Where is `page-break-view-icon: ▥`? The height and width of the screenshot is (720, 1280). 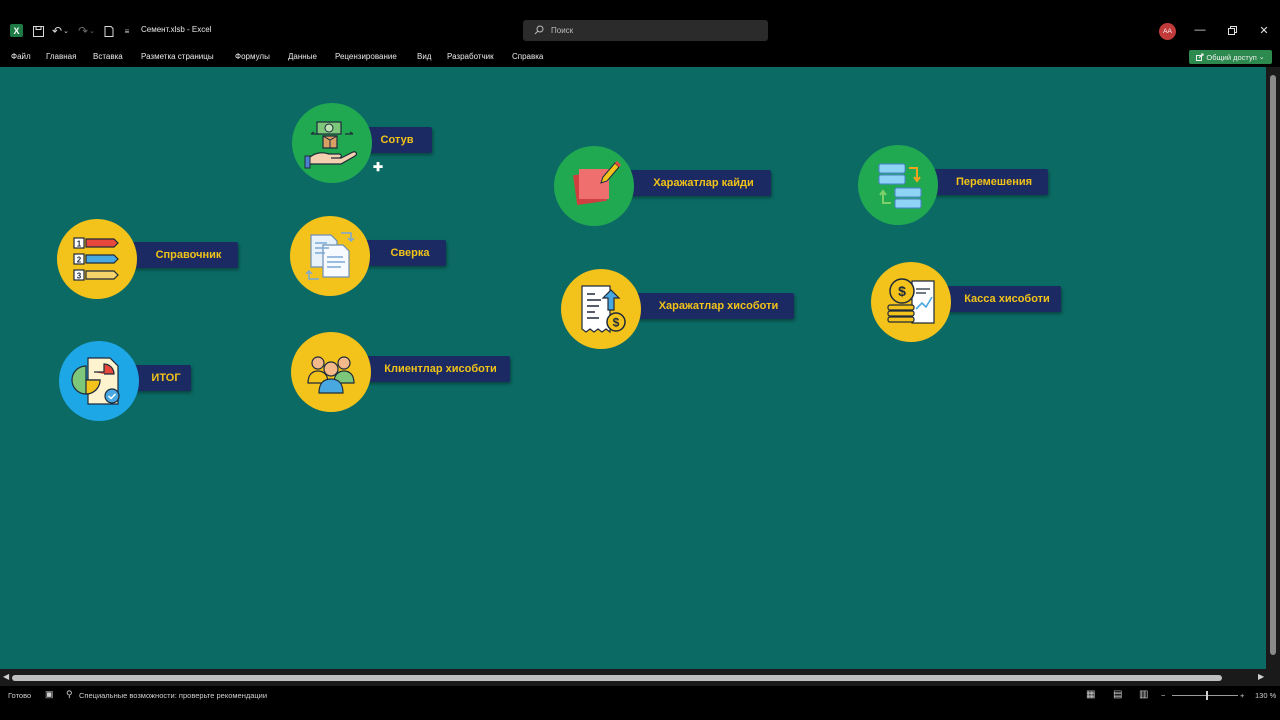 page-break-view-icon: ▥ is located at coordinates (1143, 694).